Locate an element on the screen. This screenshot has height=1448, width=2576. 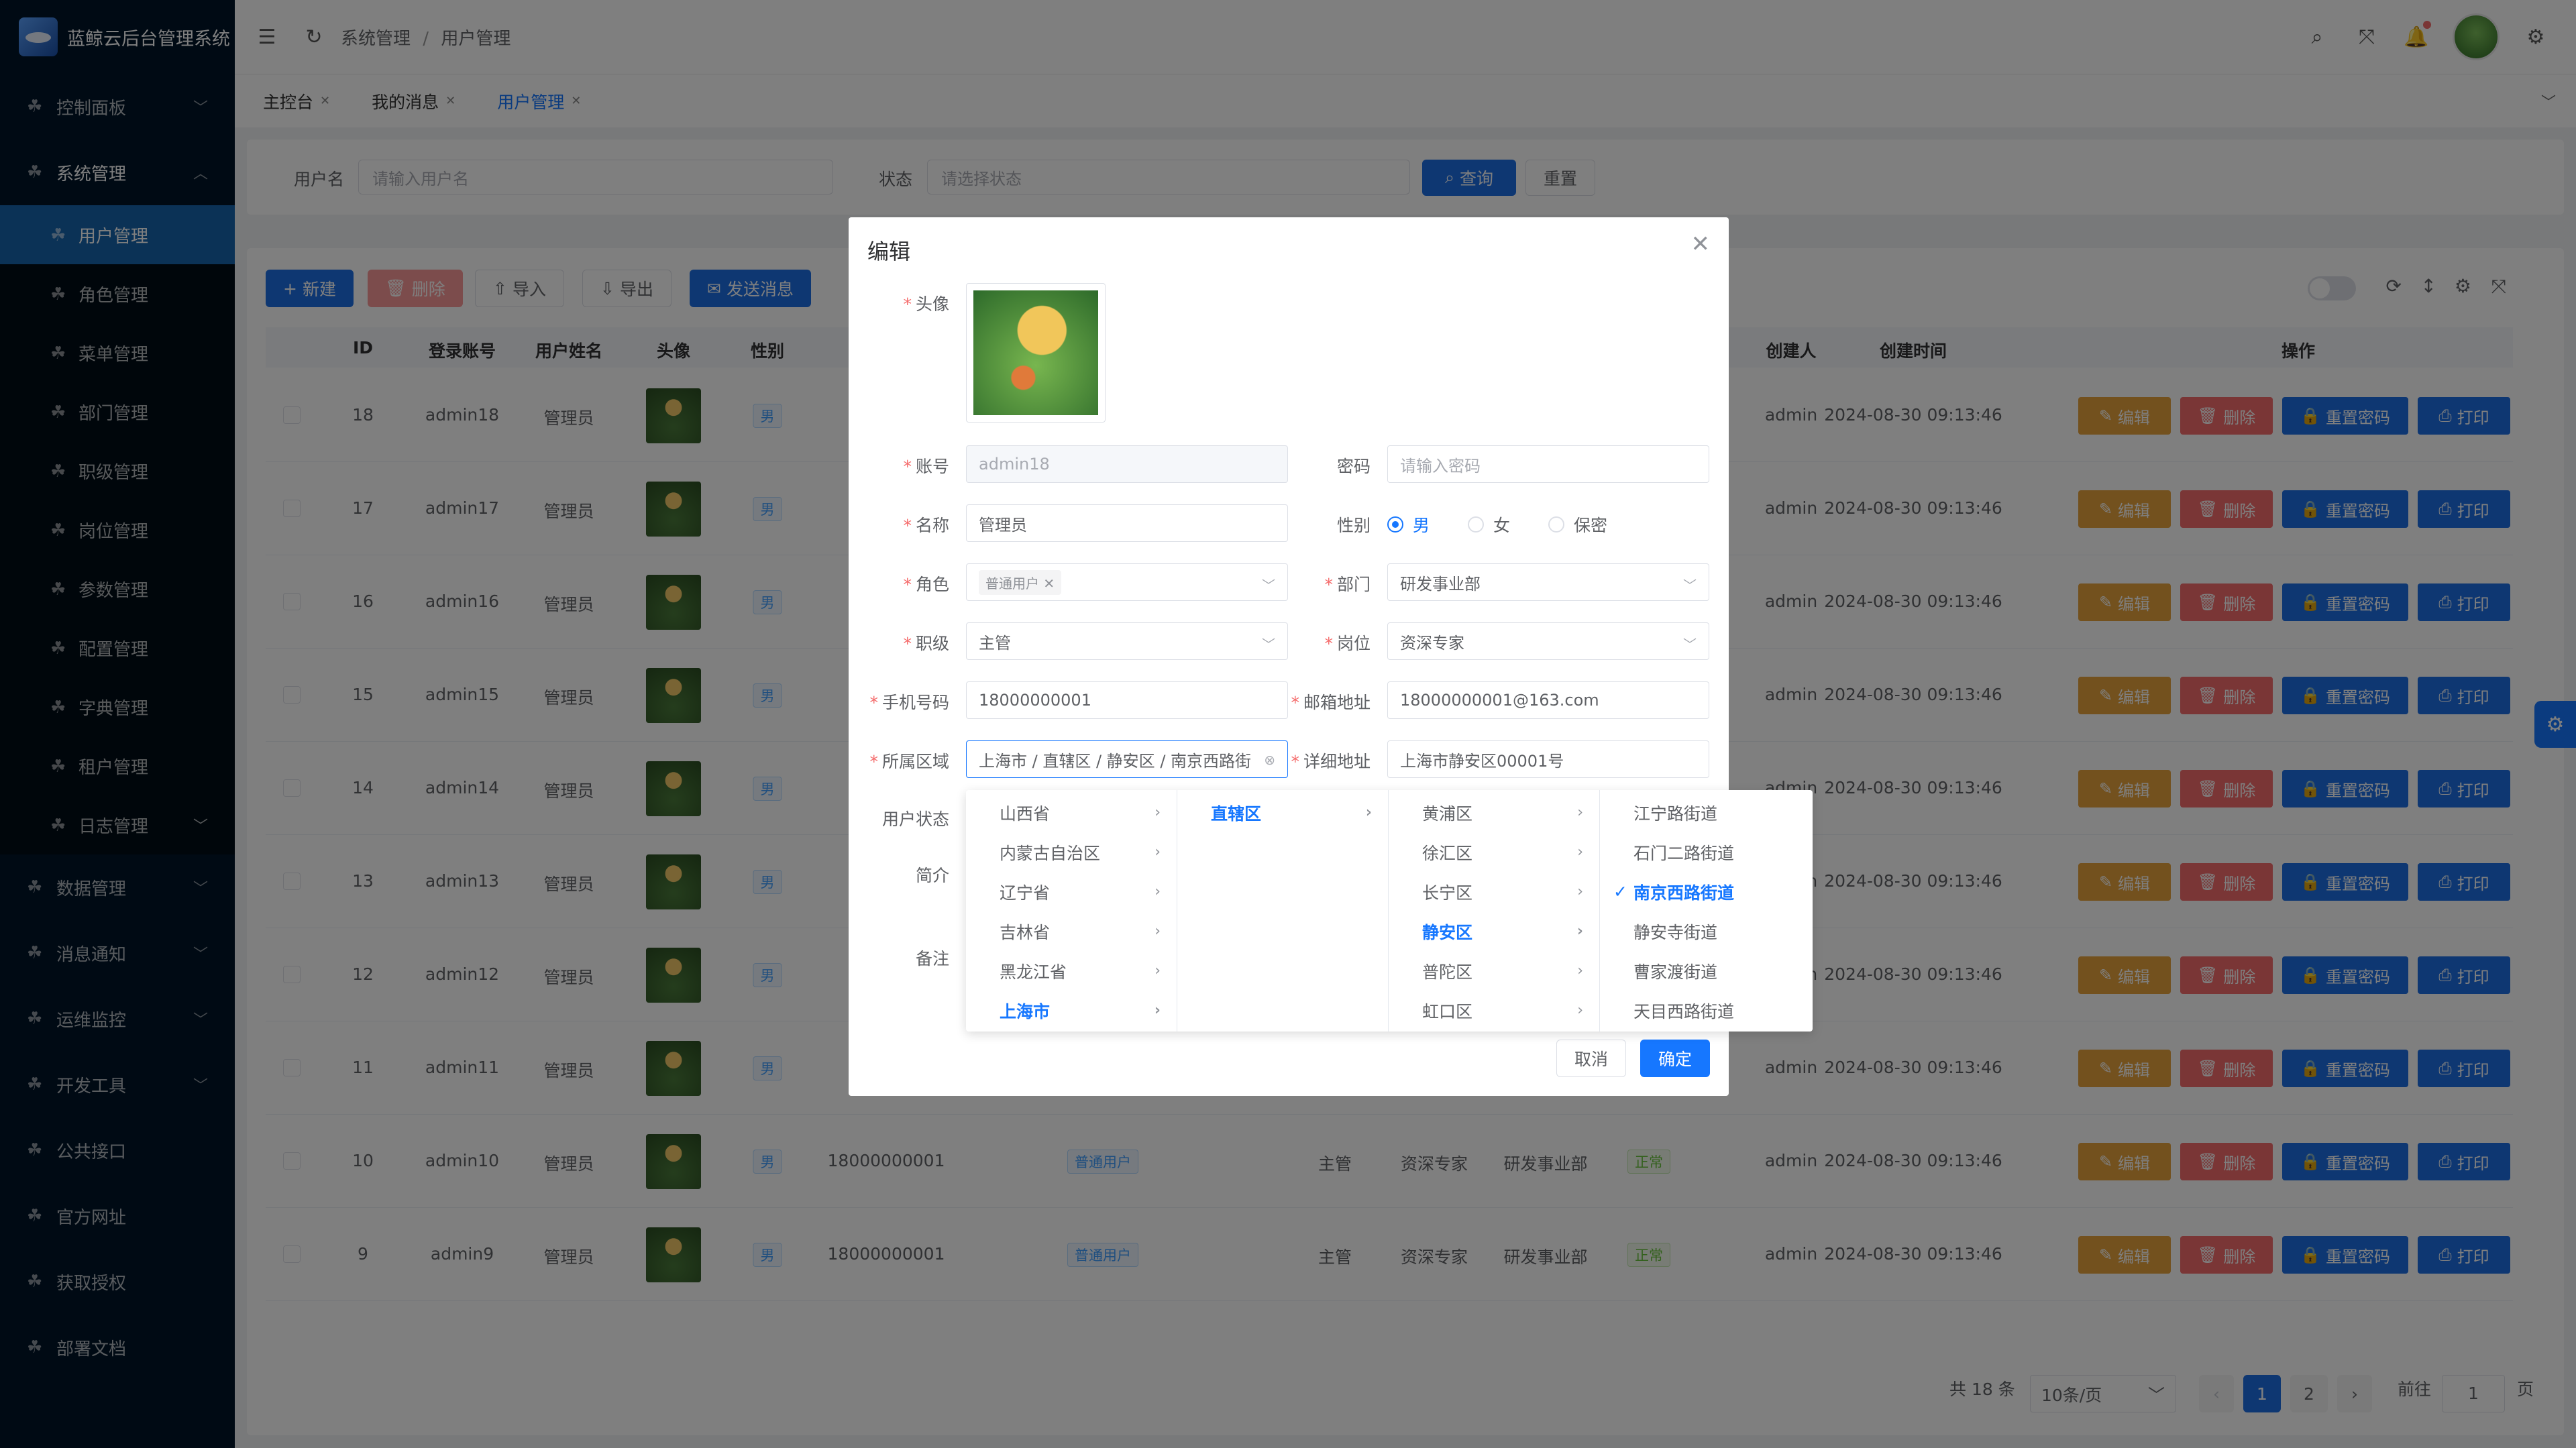
gender-radio-secret: 保密 is located at coordinates (1577, 524).